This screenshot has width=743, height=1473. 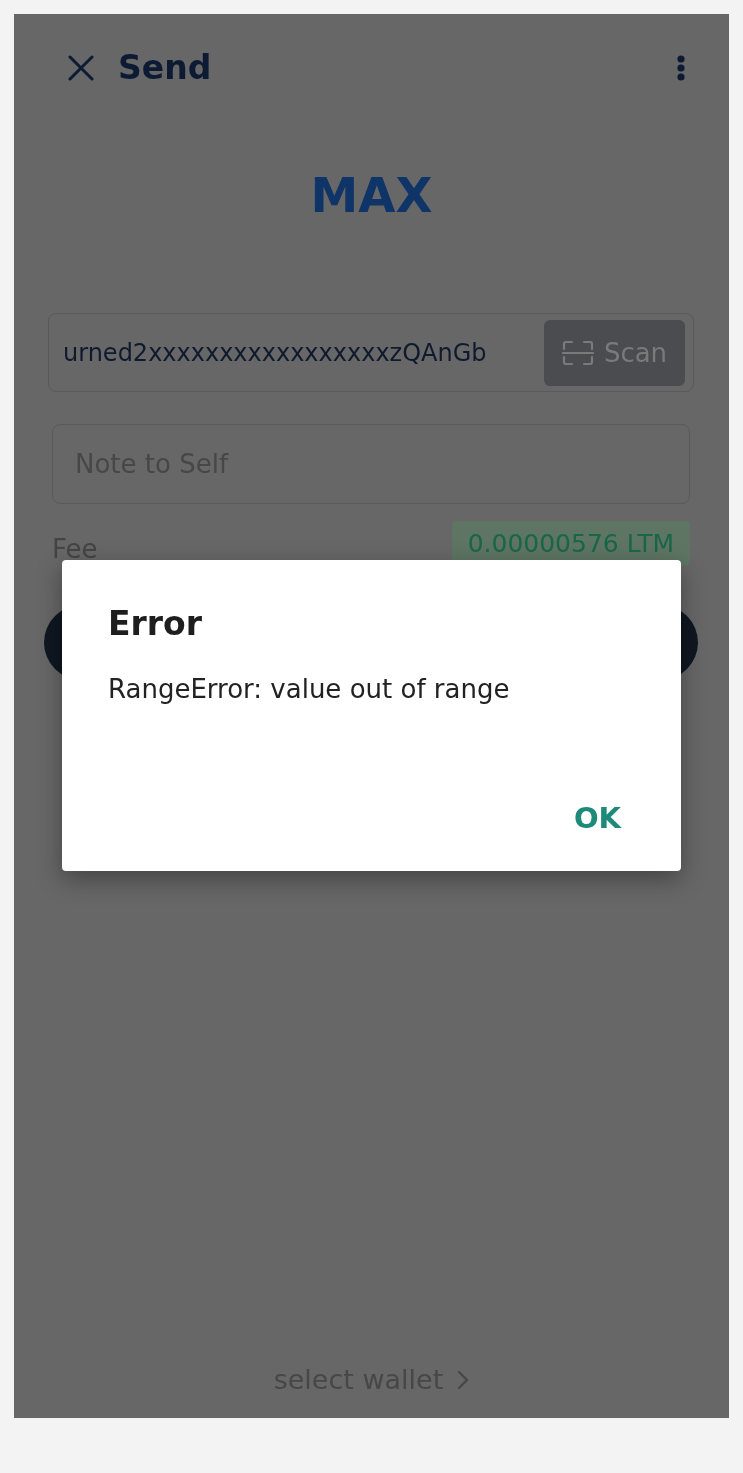 I want to click on scan-icon, so click(x=577, y=352).